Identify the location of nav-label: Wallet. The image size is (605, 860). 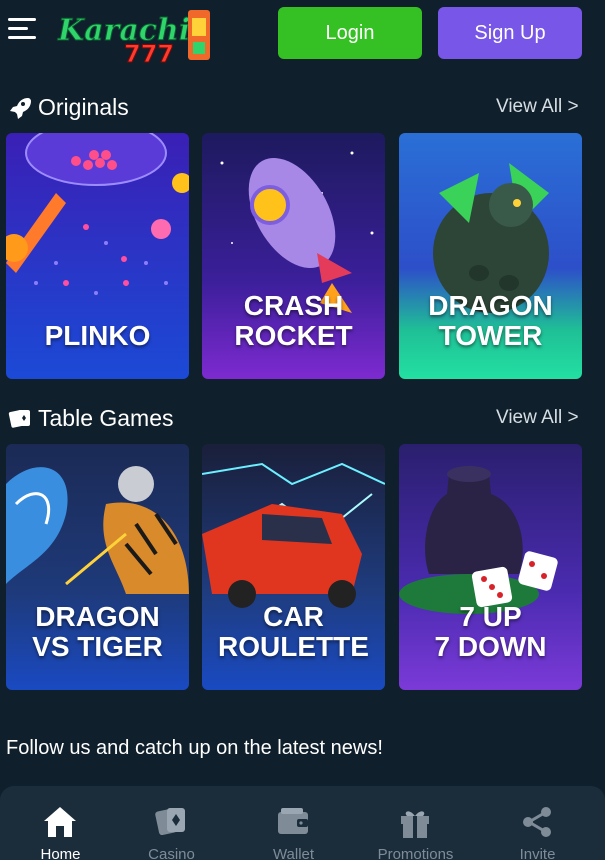
(293, 853).